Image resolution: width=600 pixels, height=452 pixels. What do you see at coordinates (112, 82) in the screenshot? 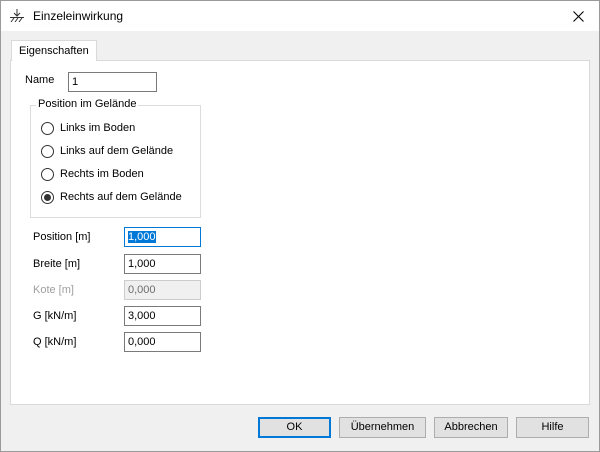
I see `name-input: 1` at bounding box center [112, 82].